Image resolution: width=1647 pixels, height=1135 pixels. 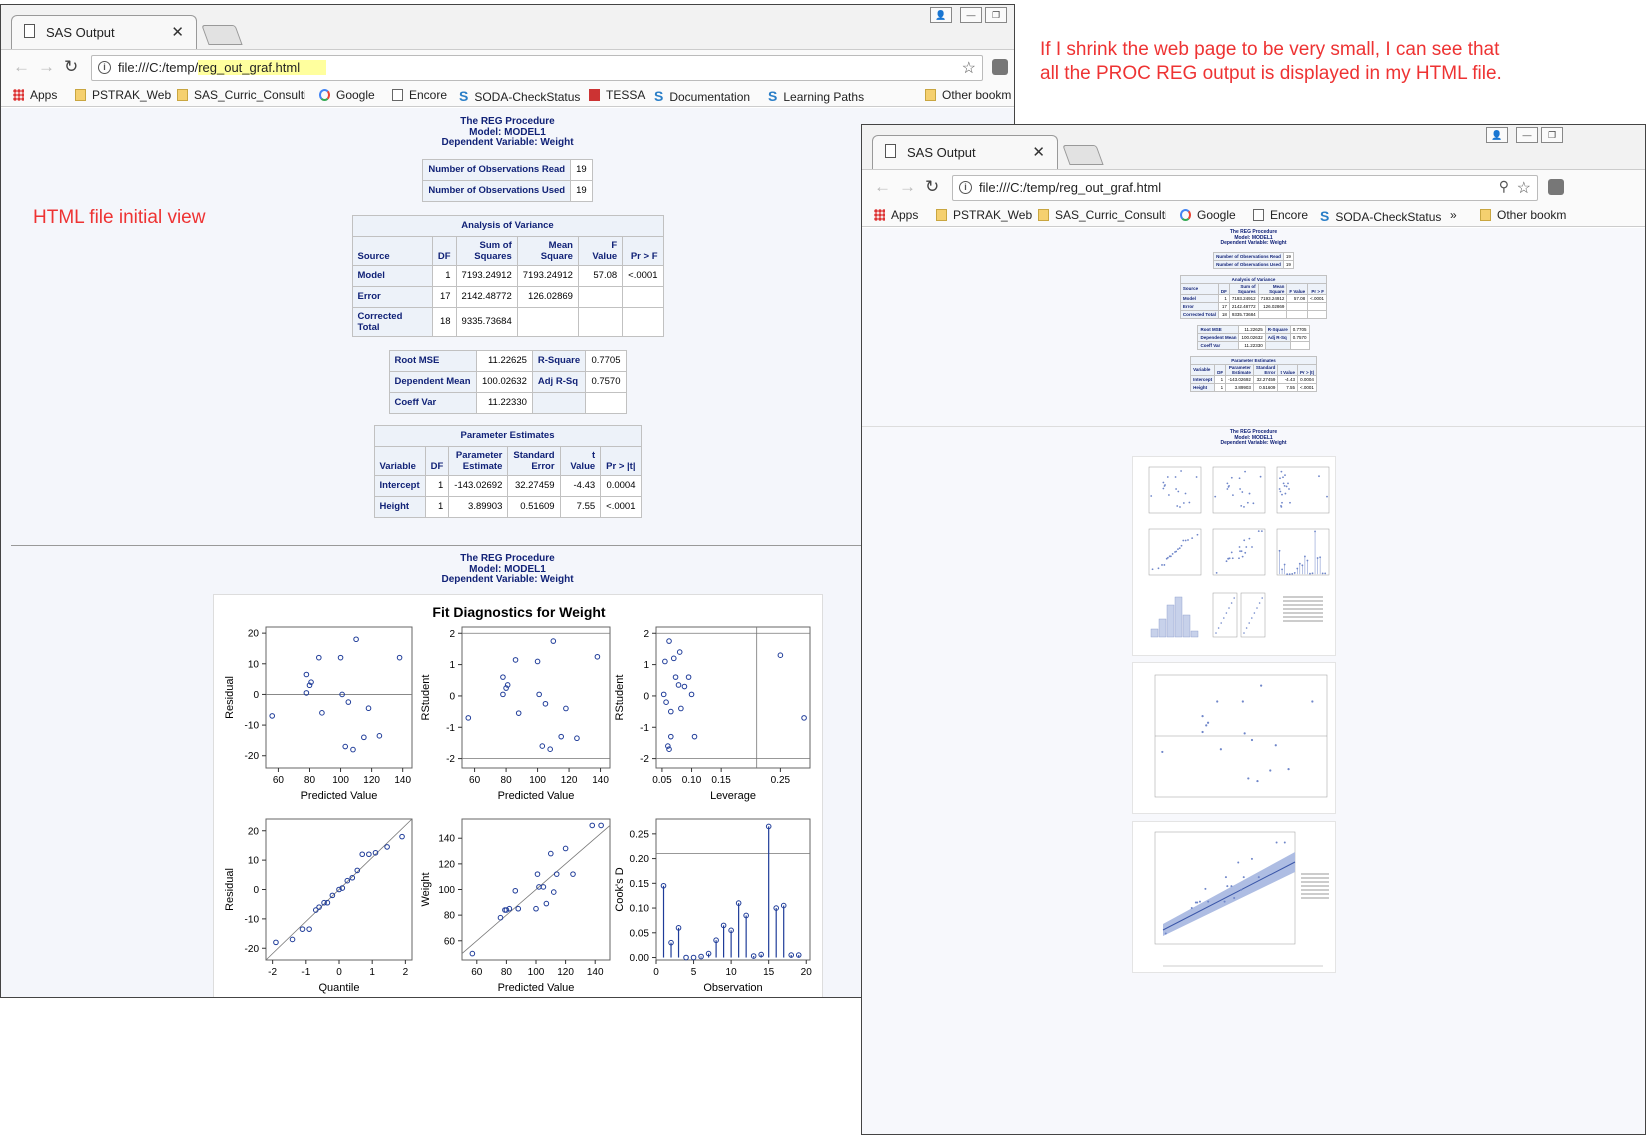 I want to click on x-tick-label: 5, so click(x=694, y=972).